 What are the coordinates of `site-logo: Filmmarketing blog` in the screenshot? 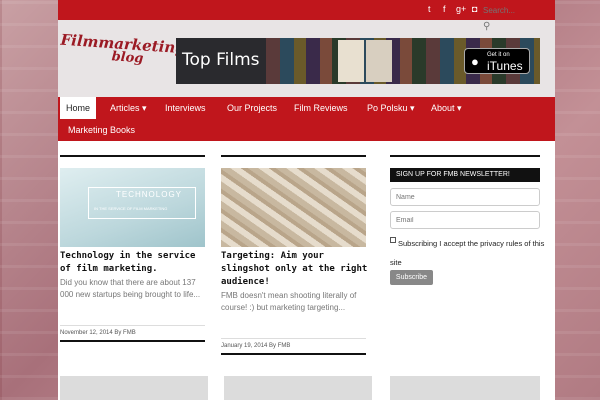 It's located at (122, 50).